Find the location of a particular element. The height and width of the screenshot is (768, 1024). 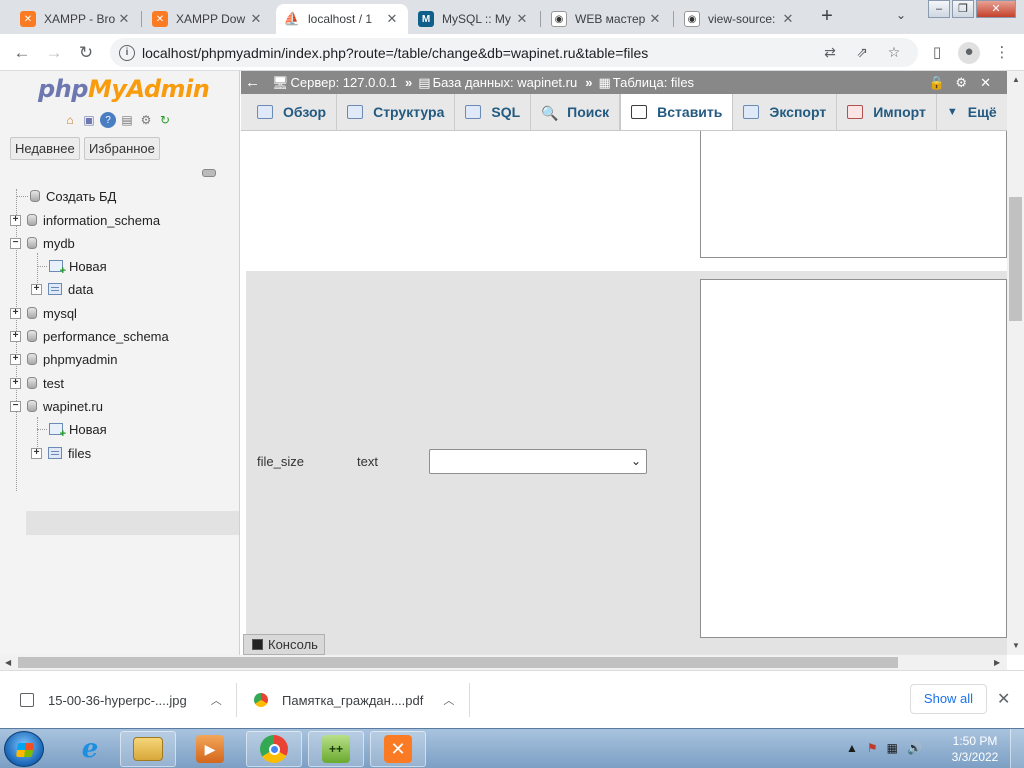

browser-tab: ✕ XAMPP Dow ✕ is located at coordinates (208, 19).